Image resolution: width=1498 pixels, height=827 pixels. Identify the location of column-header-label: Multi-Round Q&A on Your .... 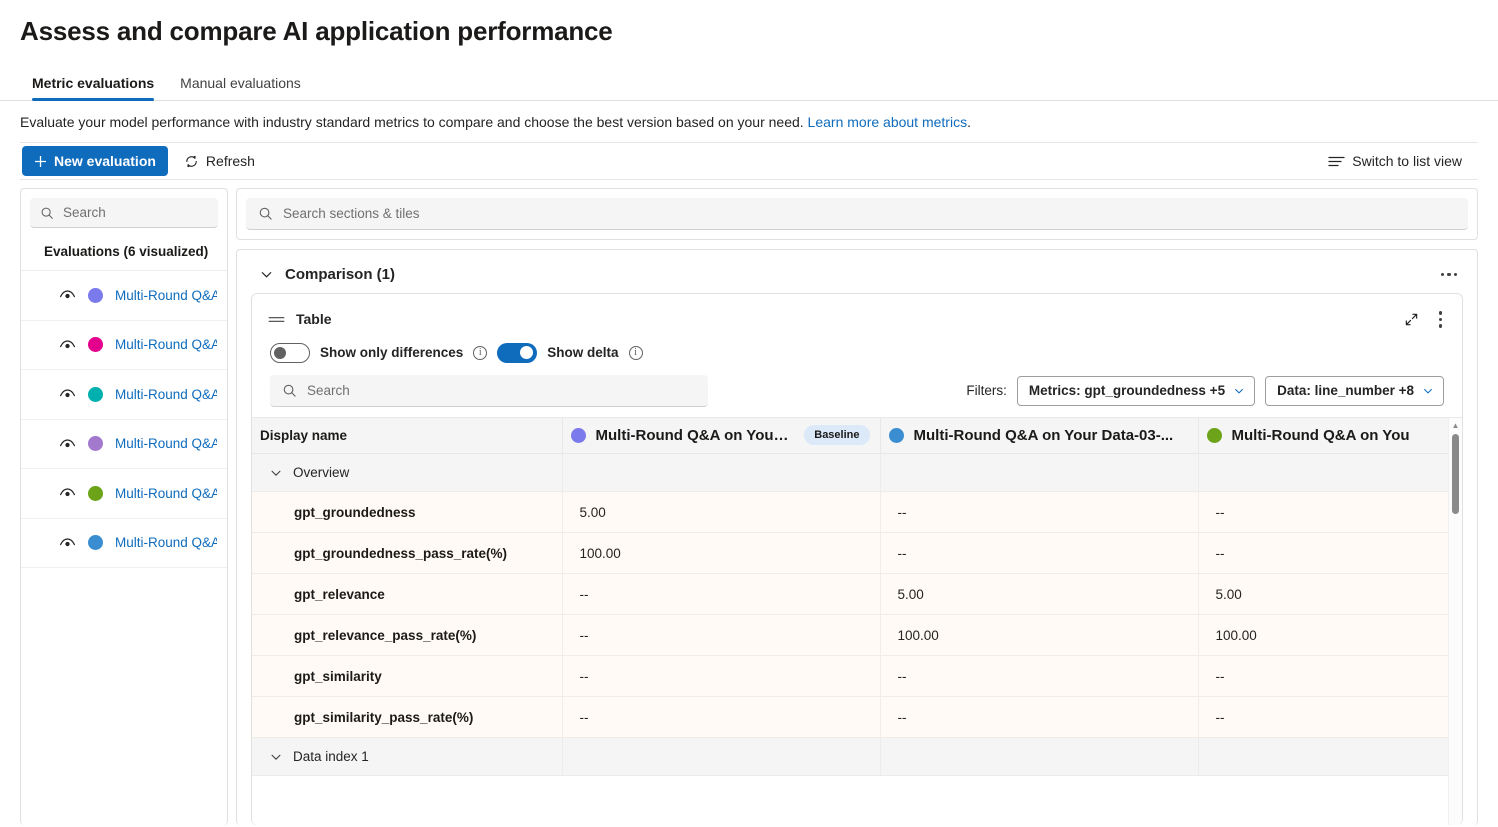
(695, 435).